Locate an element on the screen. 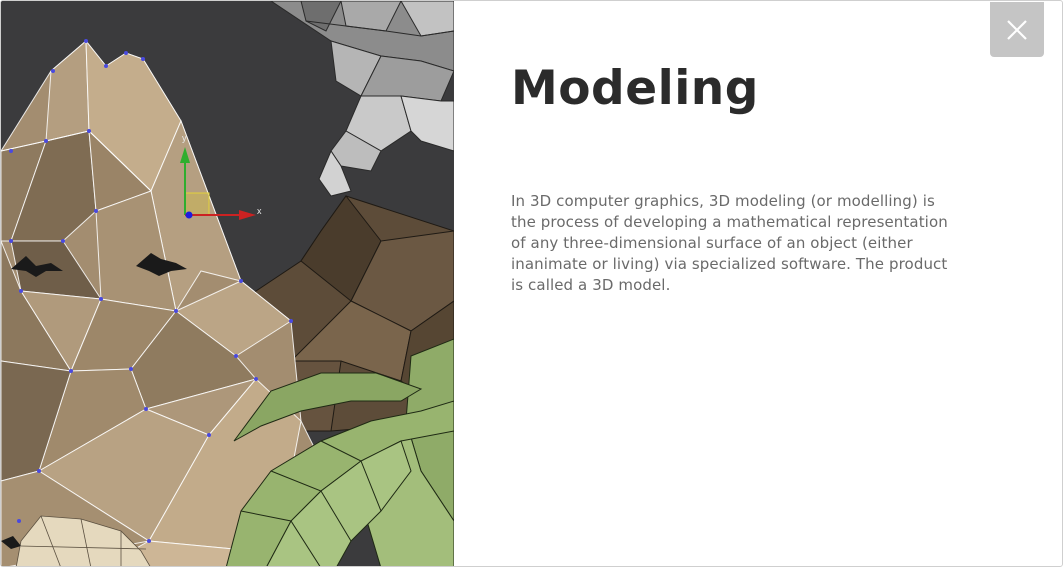  gizmo-x-label: x is located at coordinates (259, 211).